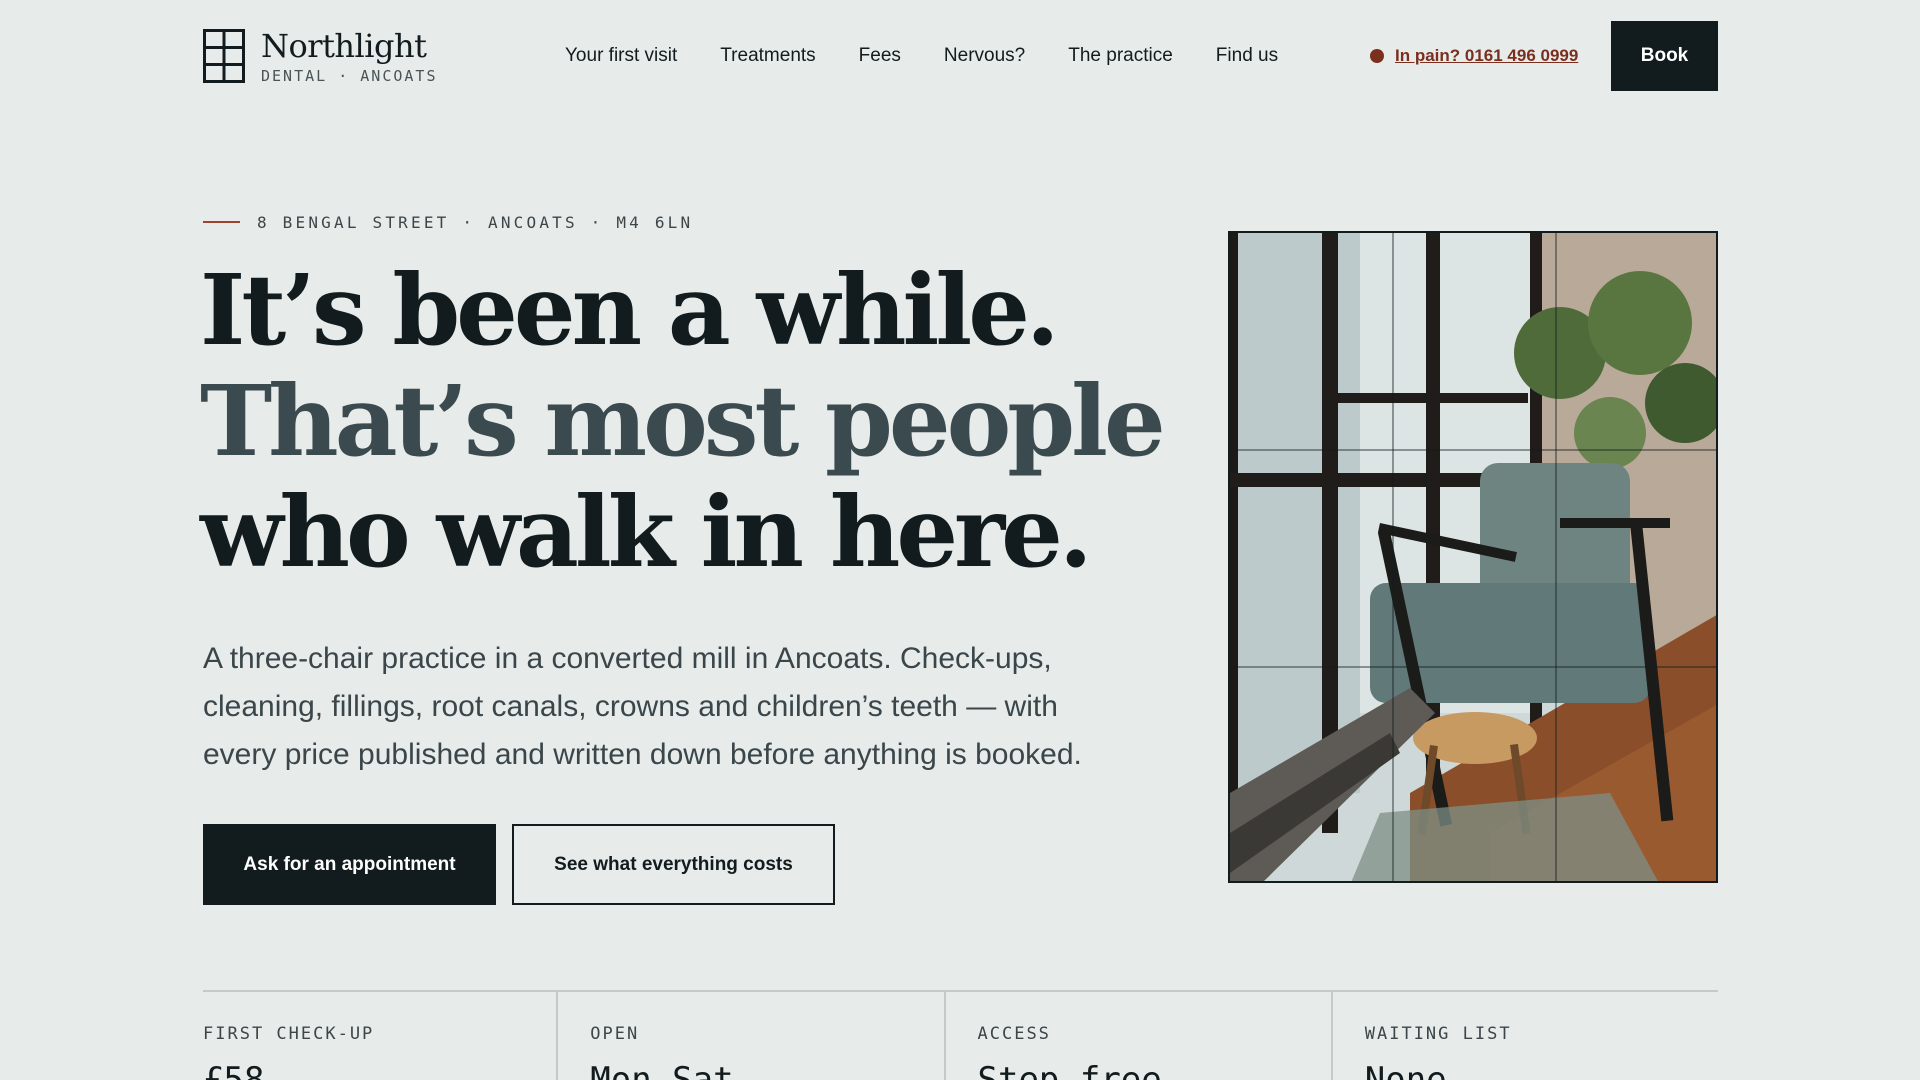 This screenshot has height=1080, width=1920. What do you see at coordinates (662, 1070) in the screenshot?
I see `stat-value: Mon–Sat` at bounding box center [662, 1070].